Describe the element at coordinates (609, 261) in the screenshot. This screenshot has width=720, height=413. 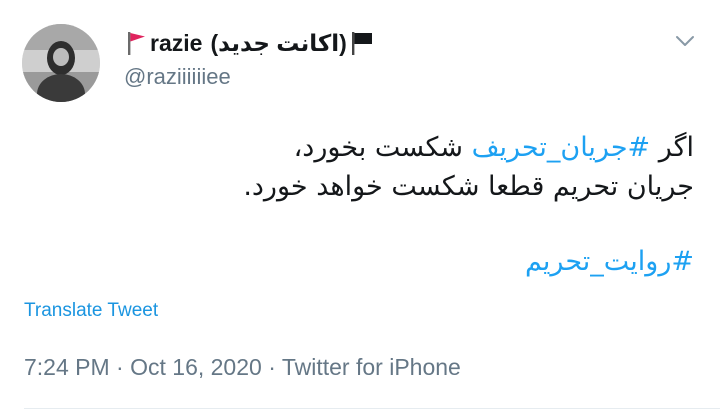
I see `hashtag-link: #روایت_تحریم` at that location.